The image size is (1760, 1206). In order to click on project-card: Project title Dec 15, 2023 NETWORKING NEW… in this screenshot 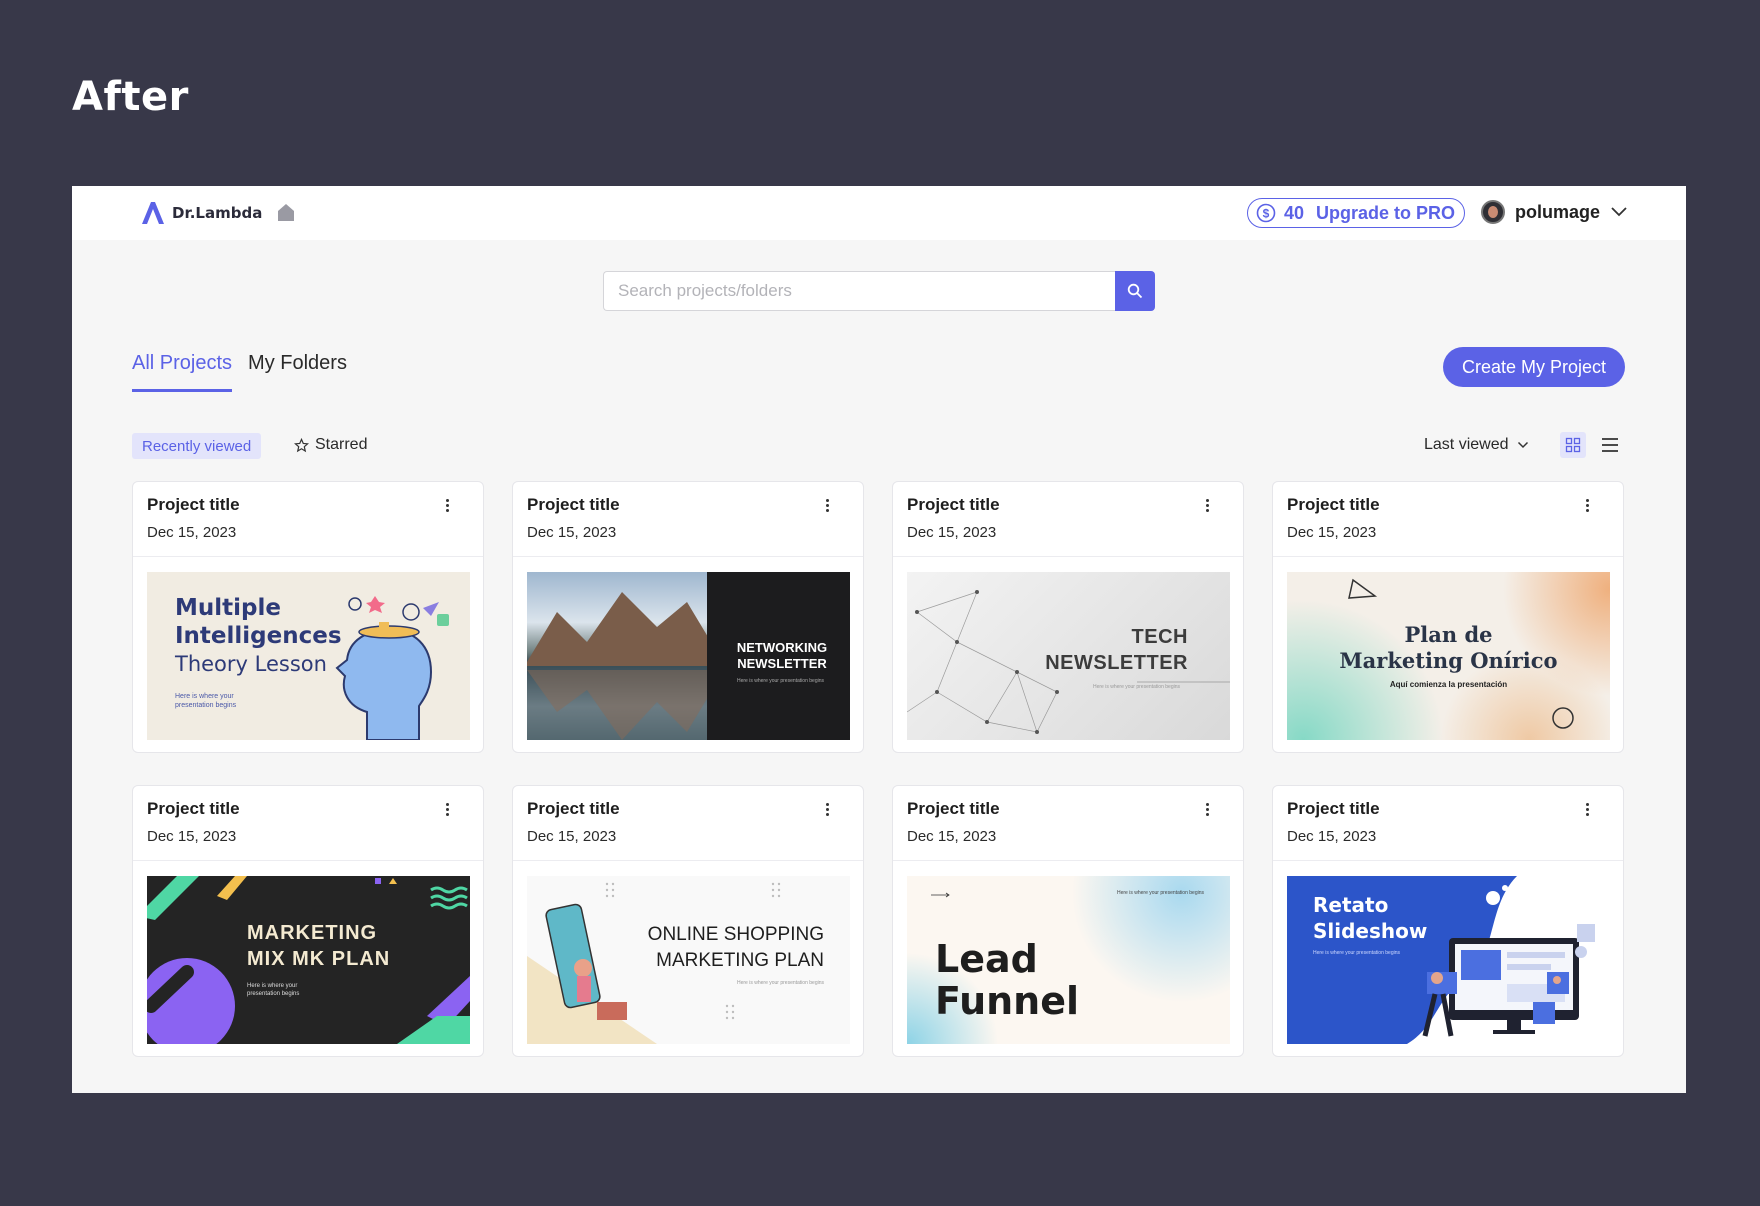, I will do `click(688, 617)`.